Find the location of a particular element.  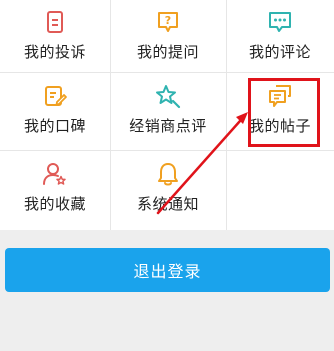

menu-item-label: 我的投诉 is located at coordinates (54, 52).